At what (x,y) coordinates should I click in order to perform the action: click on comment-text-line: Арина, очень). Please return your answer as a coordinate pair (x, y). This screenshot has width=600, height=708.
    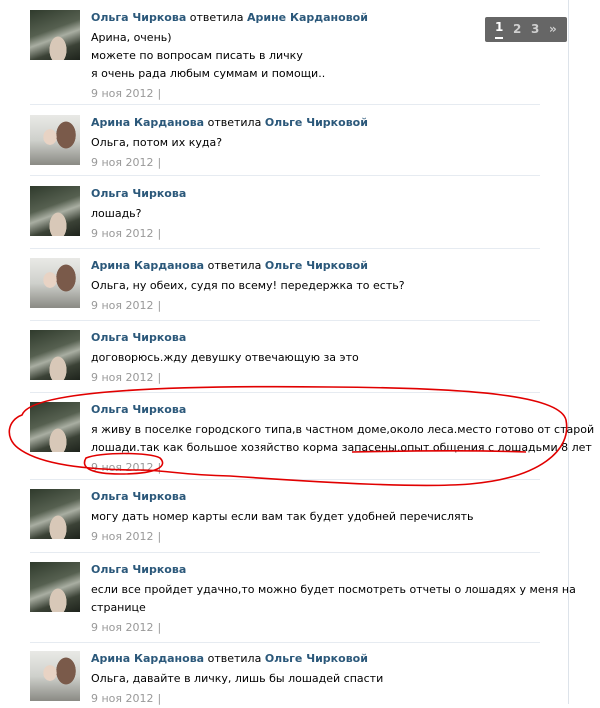
    Looking at the image, I should click on (131, 37).